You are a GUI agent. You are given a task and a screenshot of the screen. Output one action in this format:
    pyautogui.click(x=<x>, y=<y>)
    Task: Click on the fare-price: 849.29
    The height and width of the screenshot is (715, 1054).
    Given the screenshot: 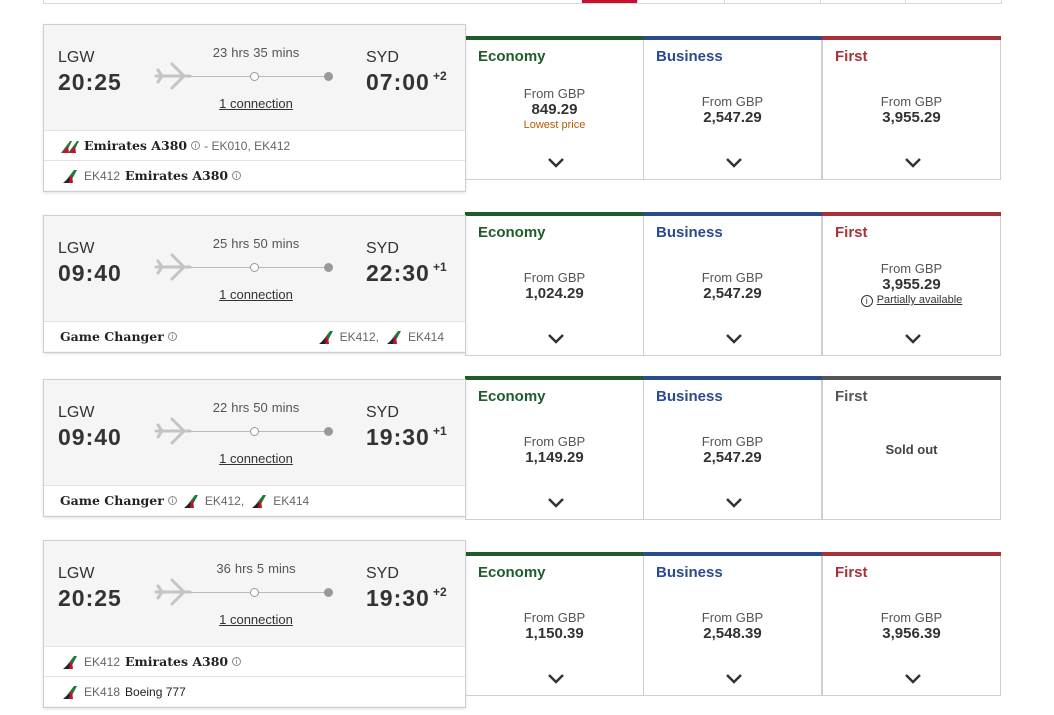 What is the action you would take?
    pyautogui.click(x=554, y=109)
    